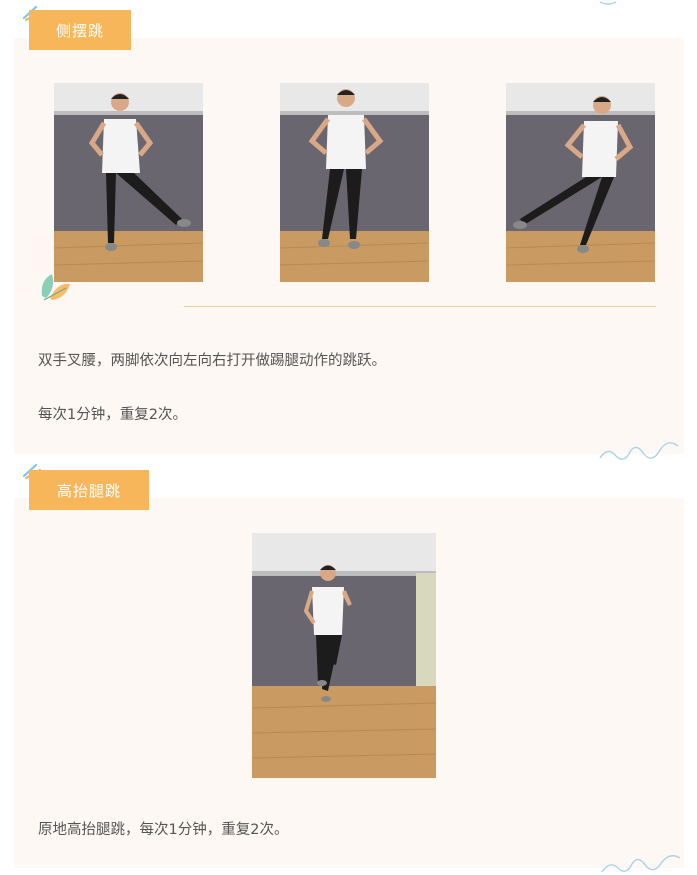 This screenshot has width=697, height=875. Describe the element at coordinates (420, 306) in the screenshot. I see `section-divider` at that location.